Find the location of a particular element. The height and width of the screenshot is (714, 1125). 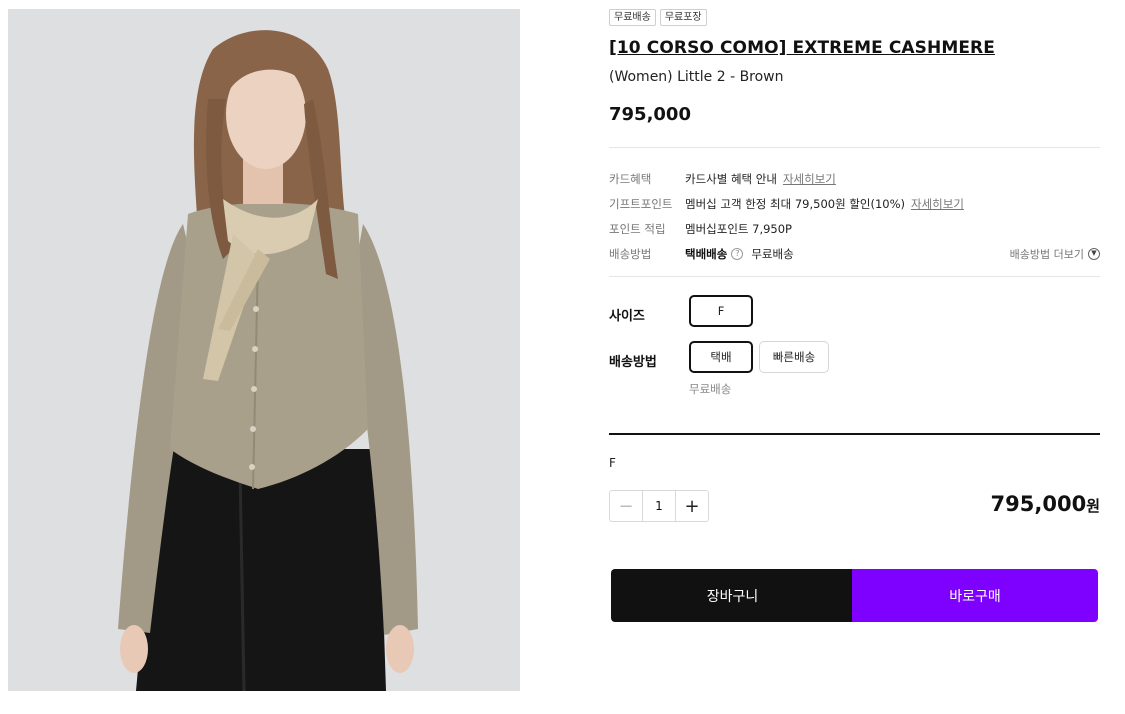

product-subtitle: (Women) Little 2 - Brown is located at coordinates (696, 77).